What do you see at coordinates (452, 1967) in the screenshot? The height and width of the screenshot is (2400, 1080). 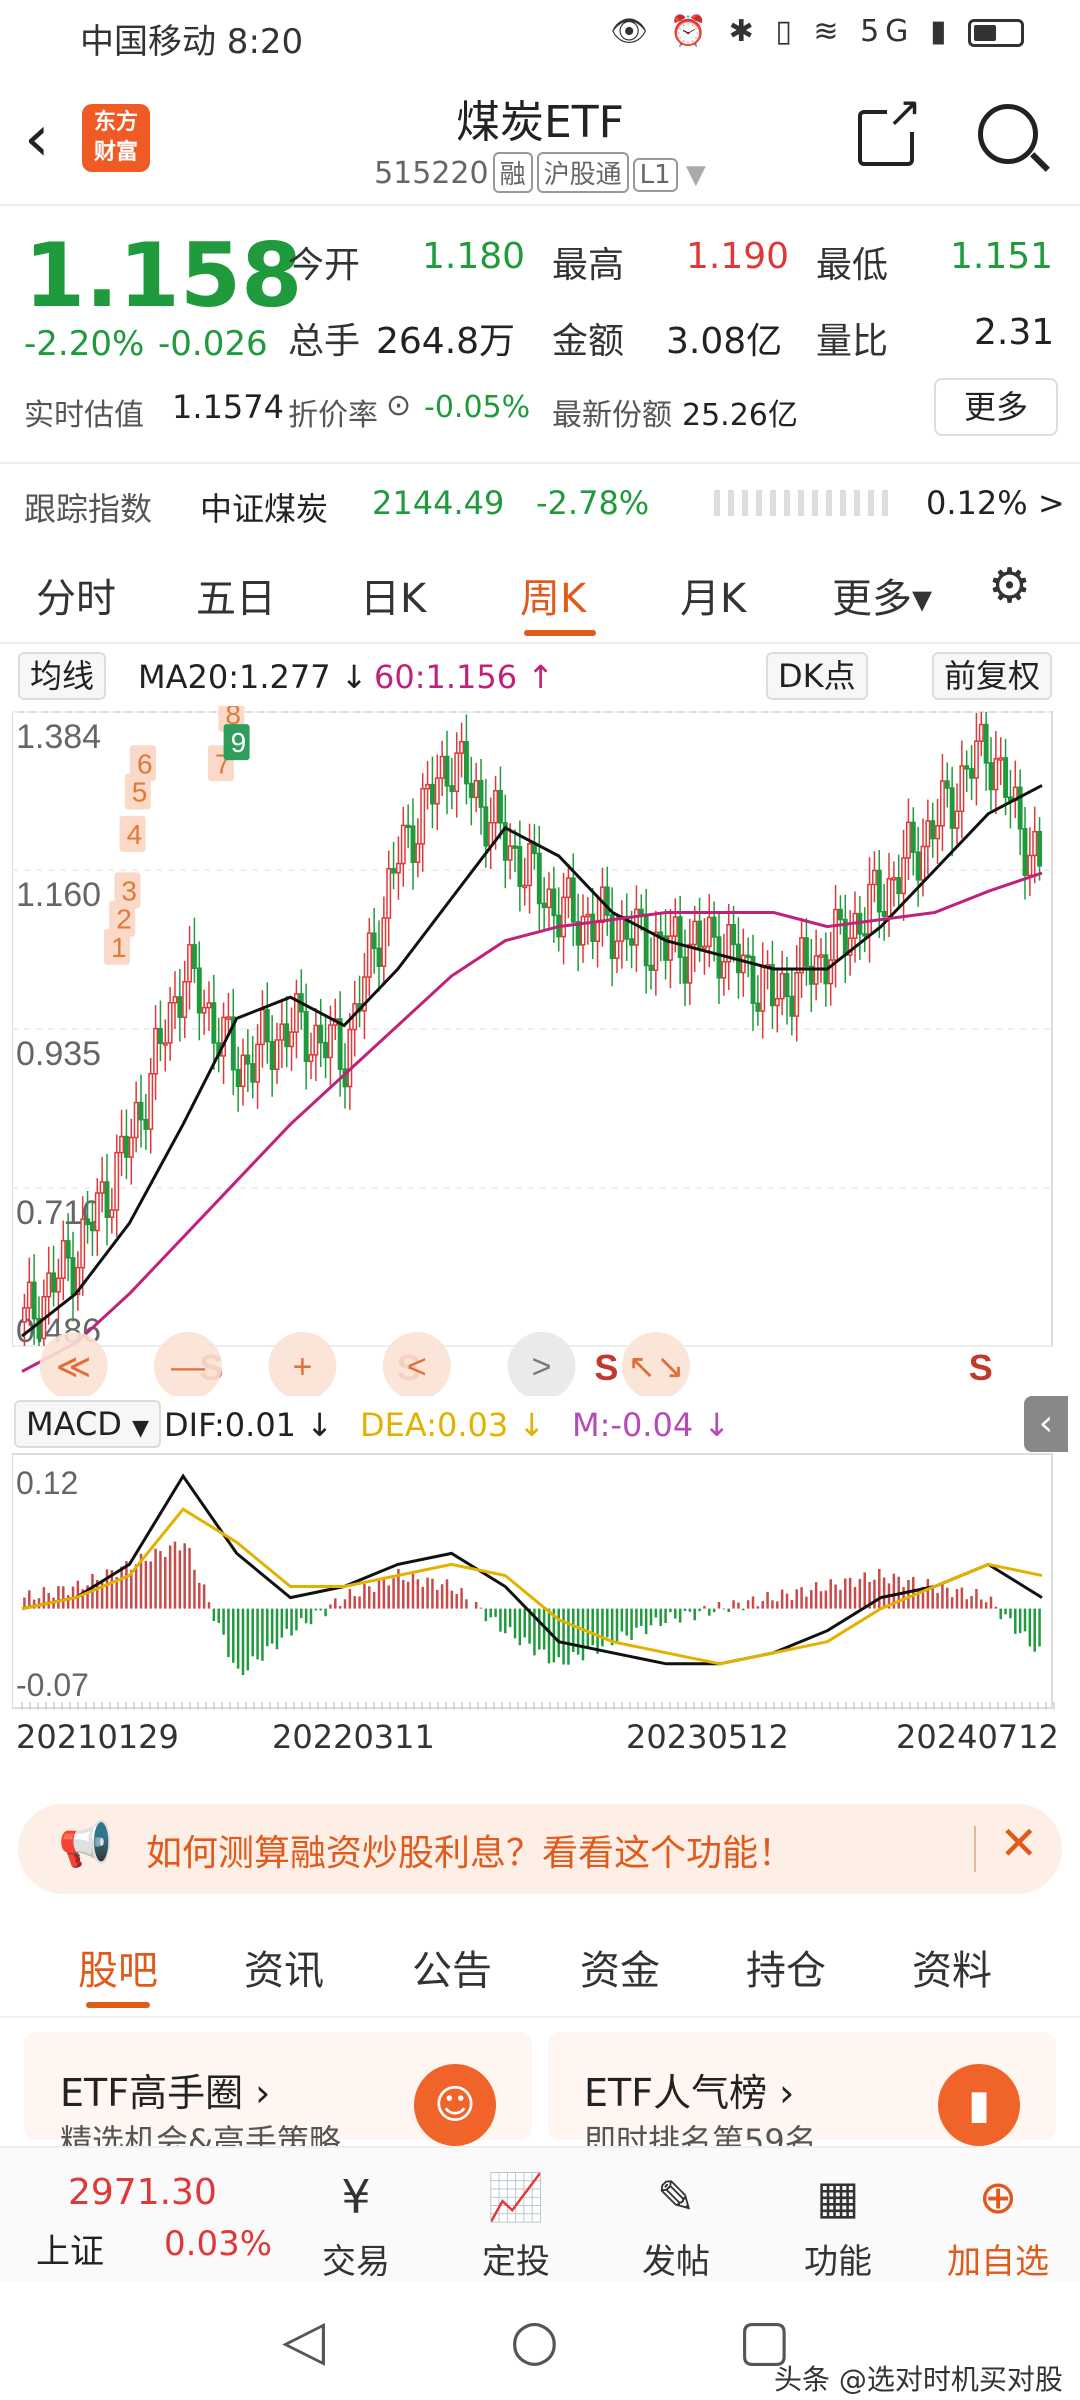 I see `tab-announcements: 公告` at bounding box center [452, 1967].